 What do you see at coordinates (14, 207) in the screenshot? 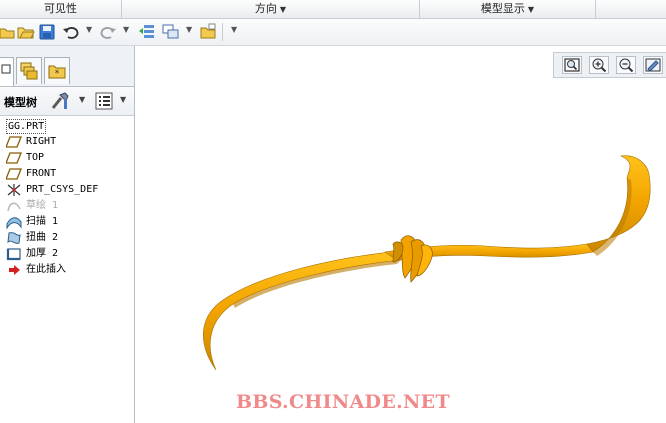
I see `sketch-icon` at bounding box center [14, 207].